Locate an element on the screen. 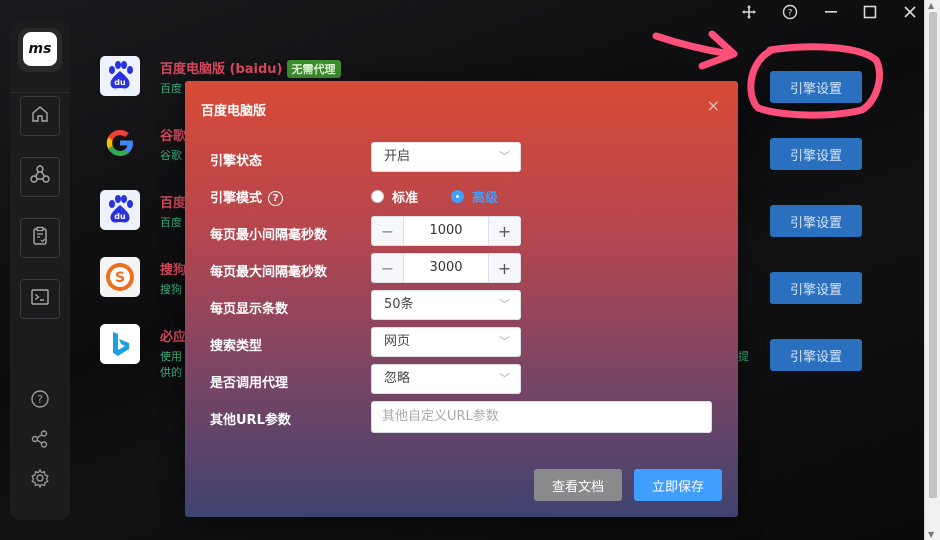 This screenshot has height=540, width=940. stepper-value: 1000 is located at coordinates (446, 231).